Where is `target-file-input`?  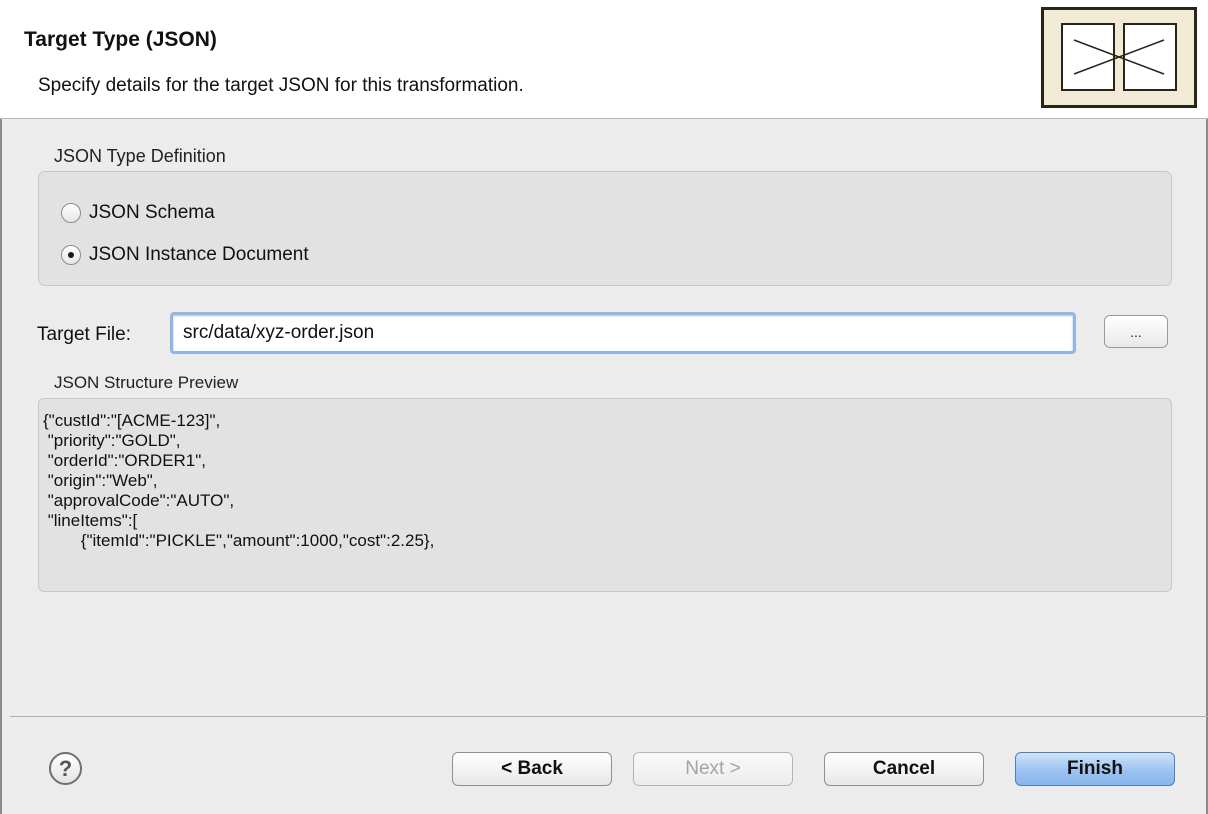 target-file-input is located at coordinates (623, 333).